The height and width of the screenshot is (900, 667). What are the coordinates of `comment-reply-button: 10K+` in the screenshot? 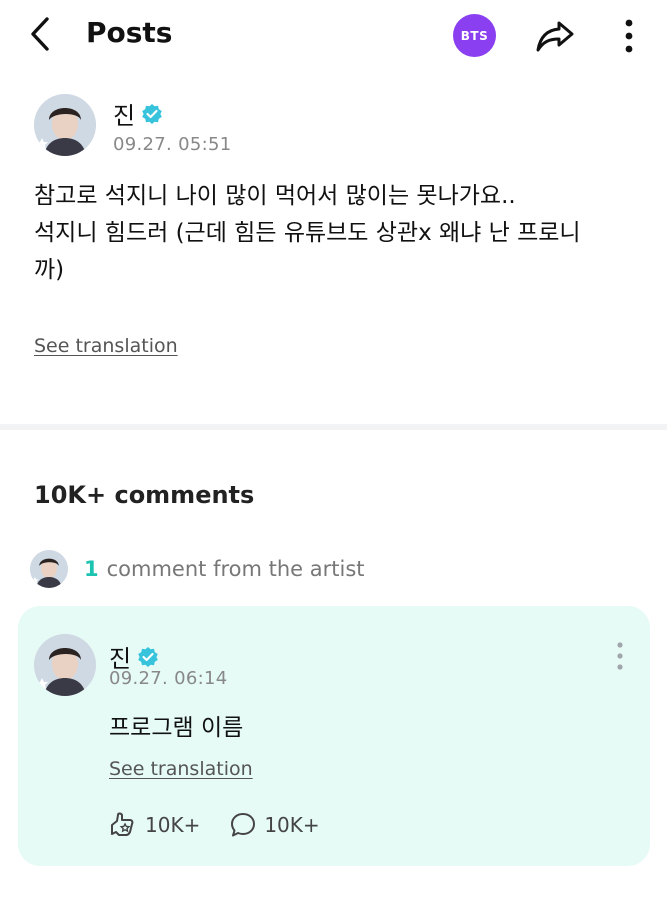 It's located at (275, 825).